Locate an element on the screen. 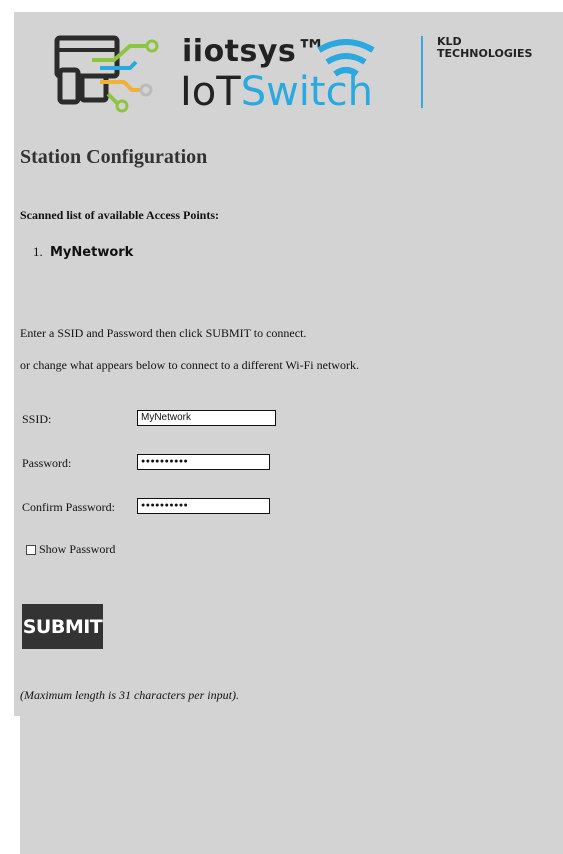 The width and height of the screenshot is (563, 854). access-point-list: 1. MyNetwork is located at coordinates (83, 252).